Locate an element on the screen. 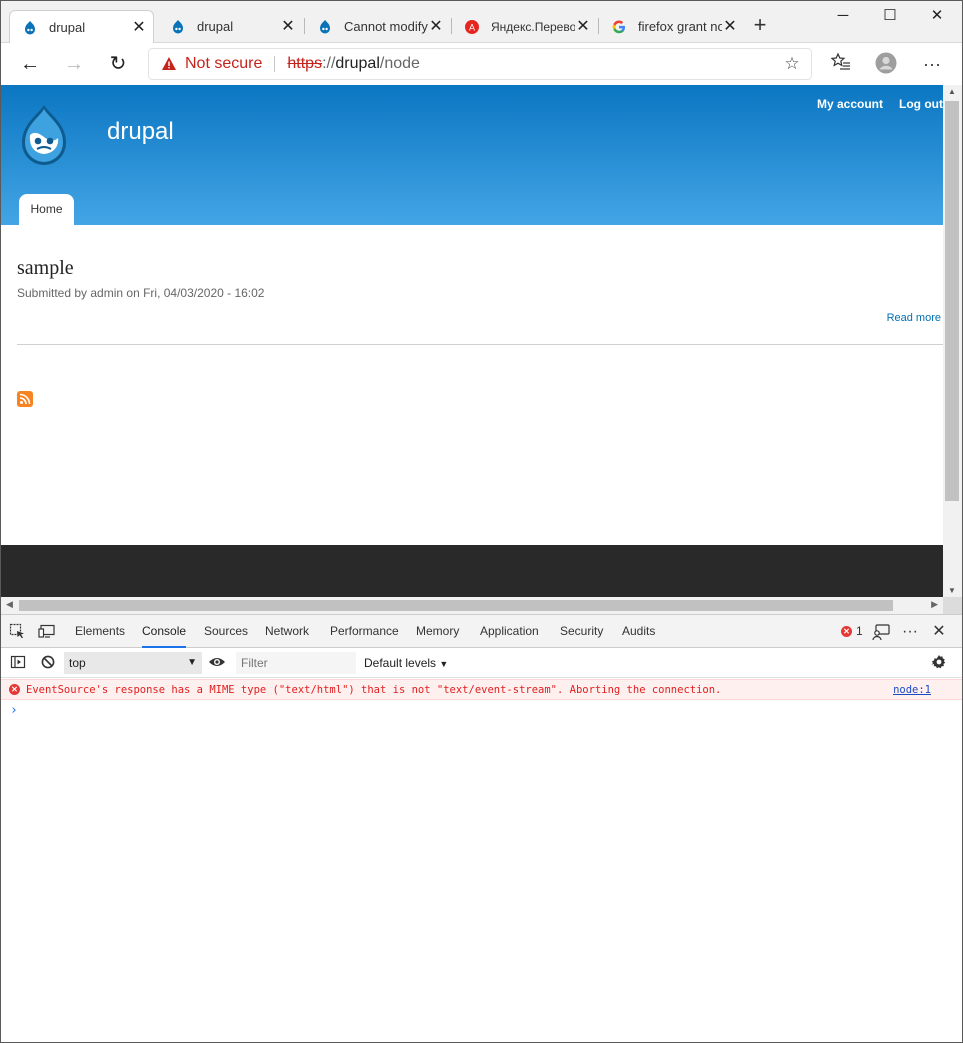  divider is located at coordinates (480, 344).